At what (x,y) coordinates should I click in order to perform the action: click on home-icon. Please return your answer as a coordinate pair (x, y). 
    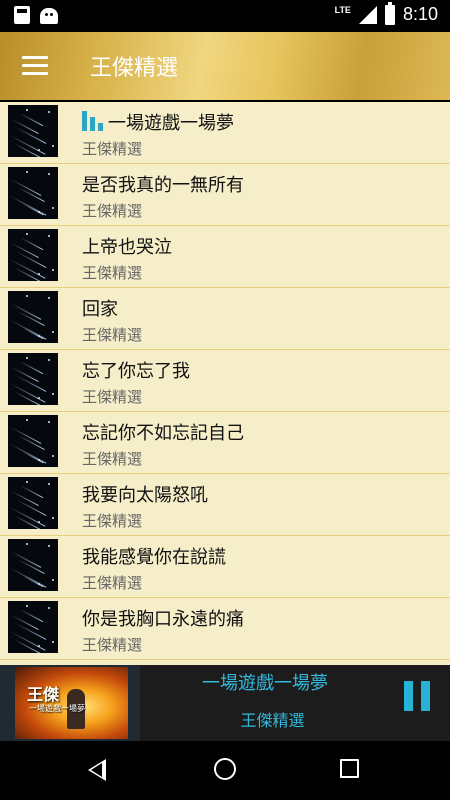
    Looking at the image, I should click on (225, 769).